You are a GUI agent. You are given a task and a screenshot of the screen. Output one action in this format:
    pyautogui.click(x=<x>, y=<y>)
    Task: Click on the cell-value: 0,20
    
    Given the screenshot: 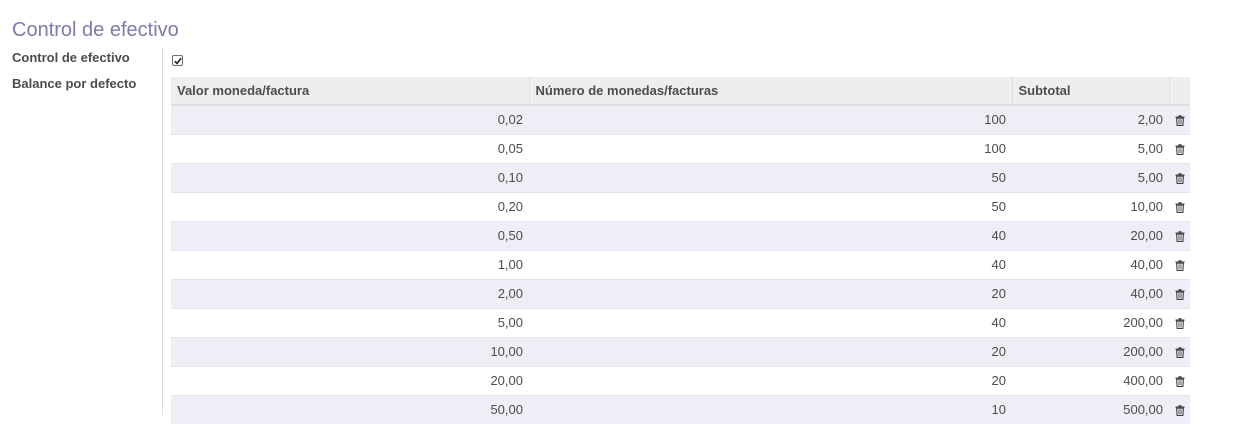 What is the action you would take?
    pyautogui.click(x=350, y=206)
    